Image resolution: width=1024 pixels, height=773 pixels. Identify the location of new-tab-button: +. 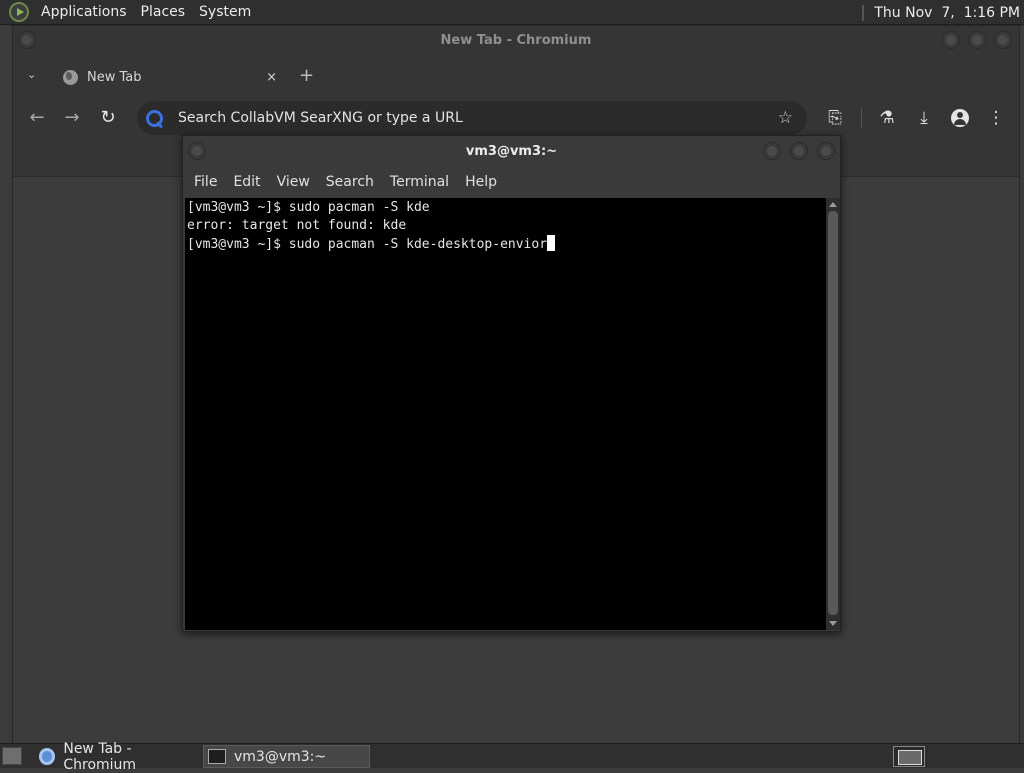
(306, 75).